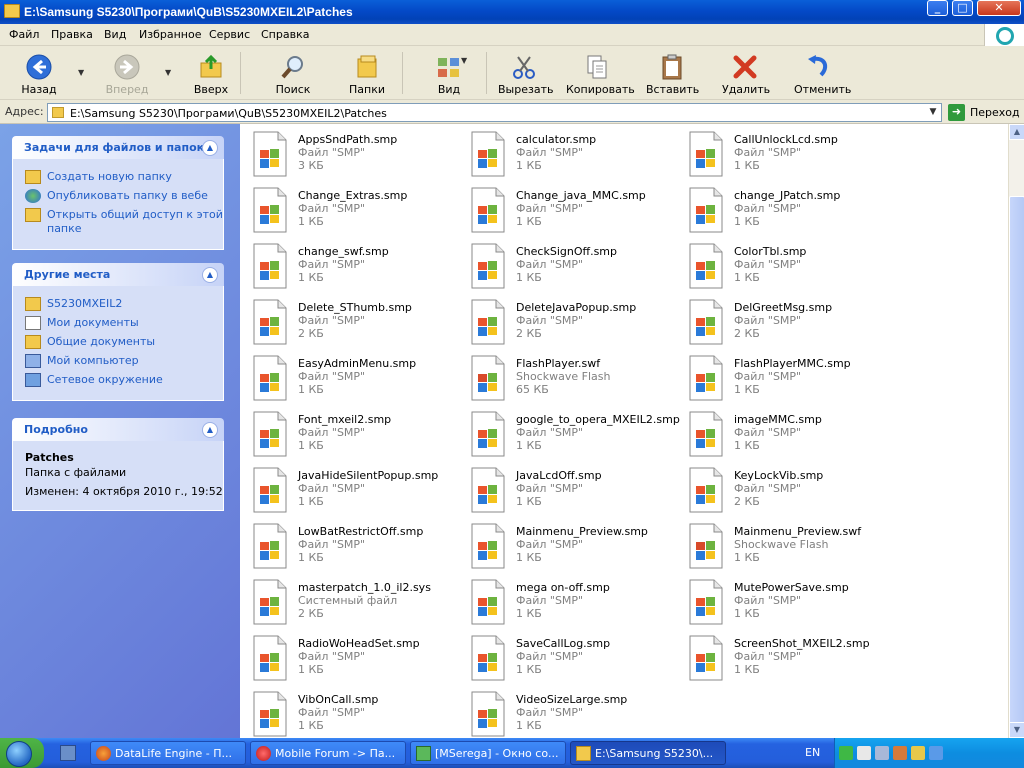 The height and width of the screenshot is (768, 1024). I want to click on place-my-documents: Мои документы, so click(124, 323).